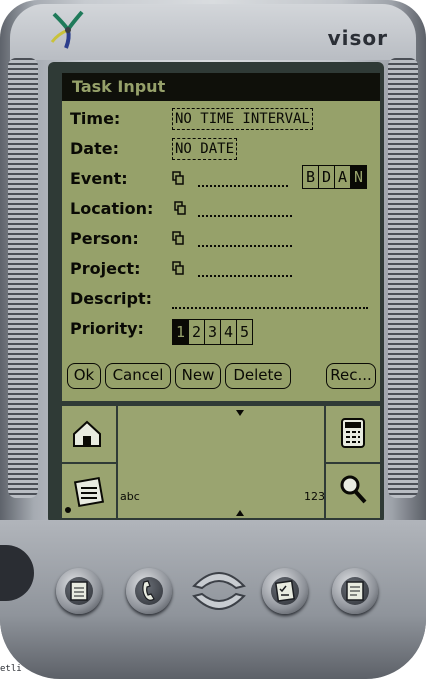  What do you see at coordinates (245, 245) in the screenshot?
I see `person-field` at bounding box center [245, 245].